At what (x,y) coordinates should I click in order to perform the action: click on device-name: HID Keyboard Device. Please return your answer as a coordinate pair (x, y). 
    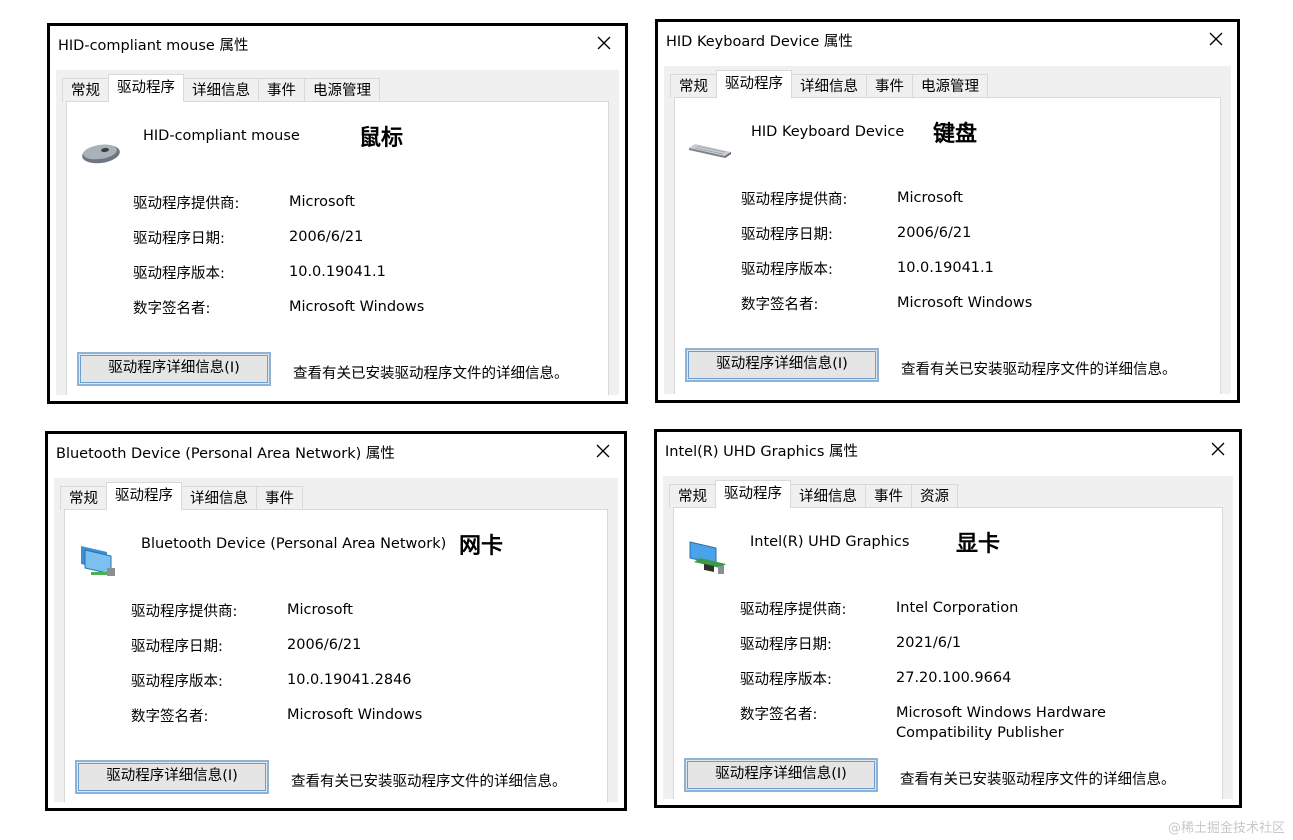
    Looking at the image, I should click on (828, 132).